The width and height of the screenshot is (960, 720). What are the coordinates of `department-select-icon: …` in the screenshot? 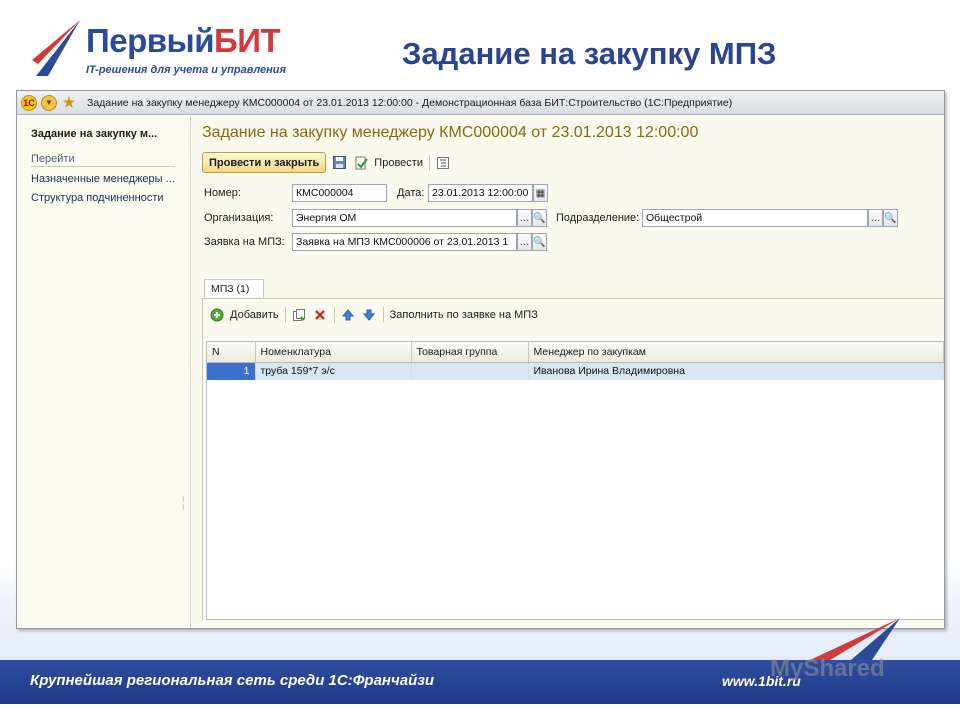 It's located at (875, 218).